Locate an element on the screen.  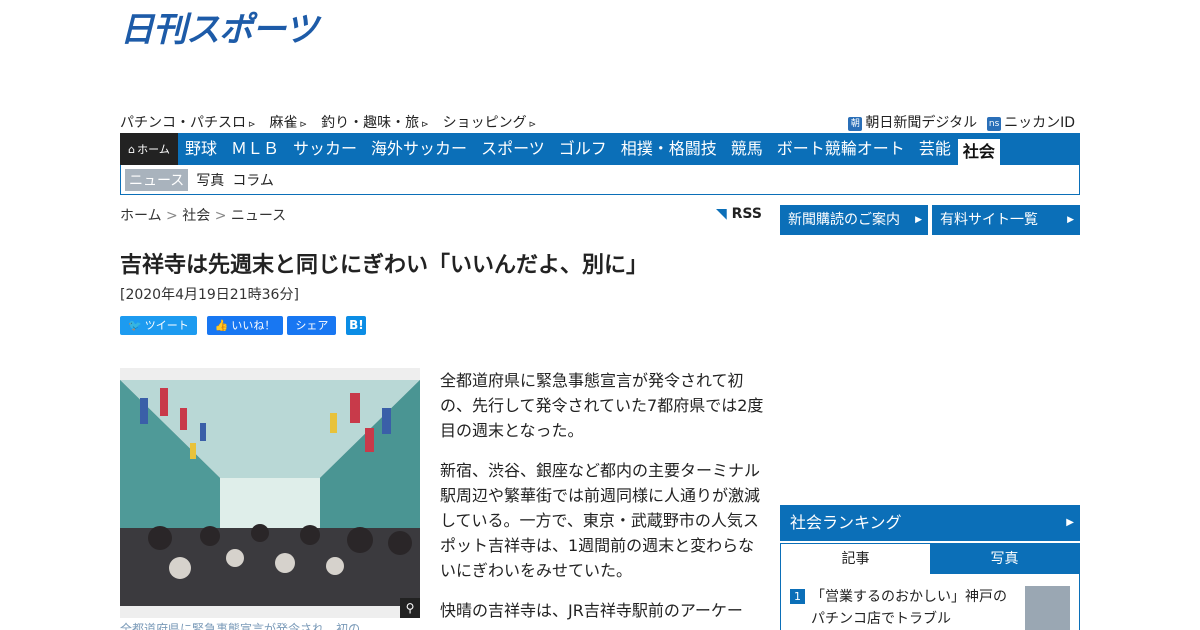
thumbs-up-icon: 👍 is located at coordinates (221, 325).